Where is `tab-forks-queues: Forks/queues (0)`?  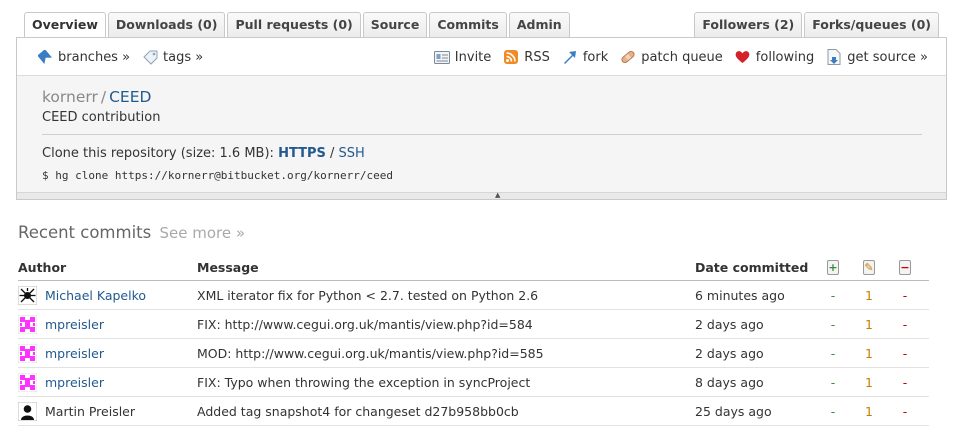
tab-forks-queues: Forks/queues (0) is located at coordinates (871, 25).